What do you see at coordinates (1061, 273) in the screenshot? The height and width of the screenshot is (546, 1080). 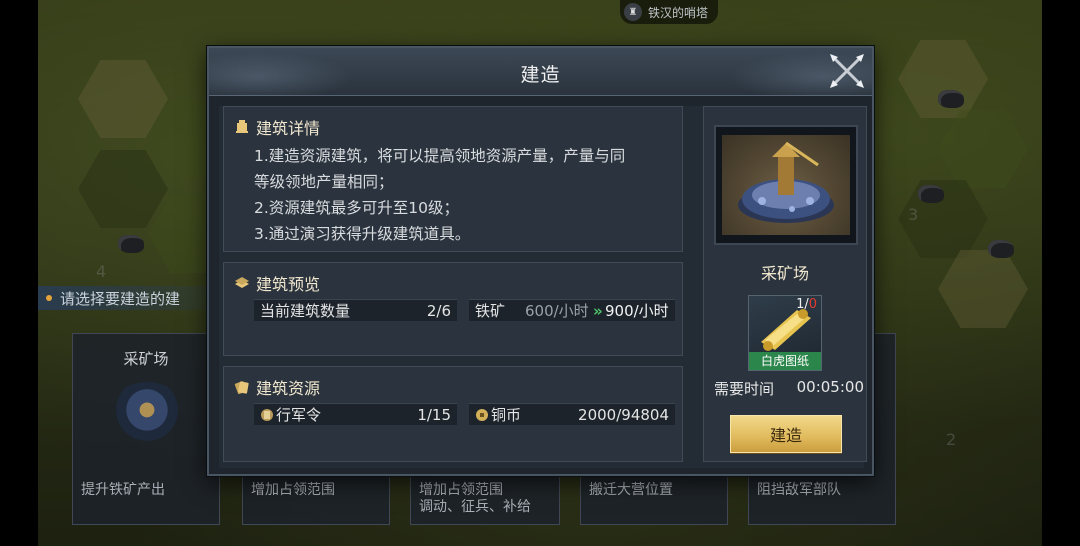 I see `letterbox-right` at bounding box center [1061, 273].